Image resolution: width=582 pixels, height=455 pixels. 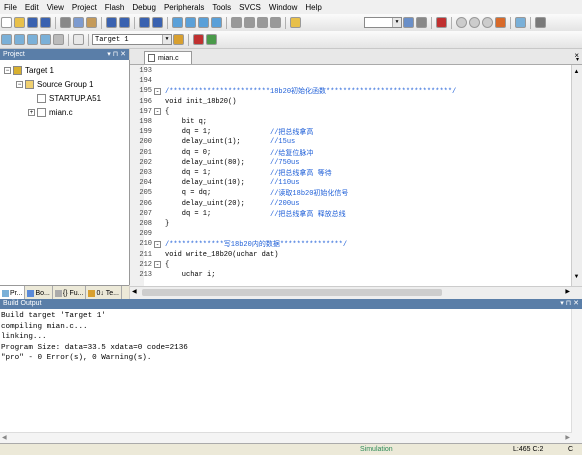 I want to click on comment-icon, so click(x=262, y=22).